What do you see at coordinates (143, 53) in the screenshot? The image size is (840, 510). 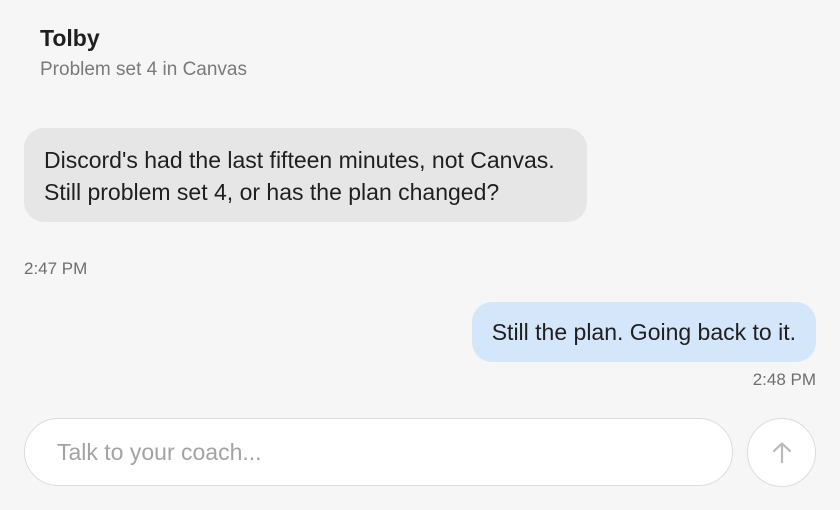 I see `chat-header: Tolby Problem set 4 in Canvas` at bounding box center [143, 53].